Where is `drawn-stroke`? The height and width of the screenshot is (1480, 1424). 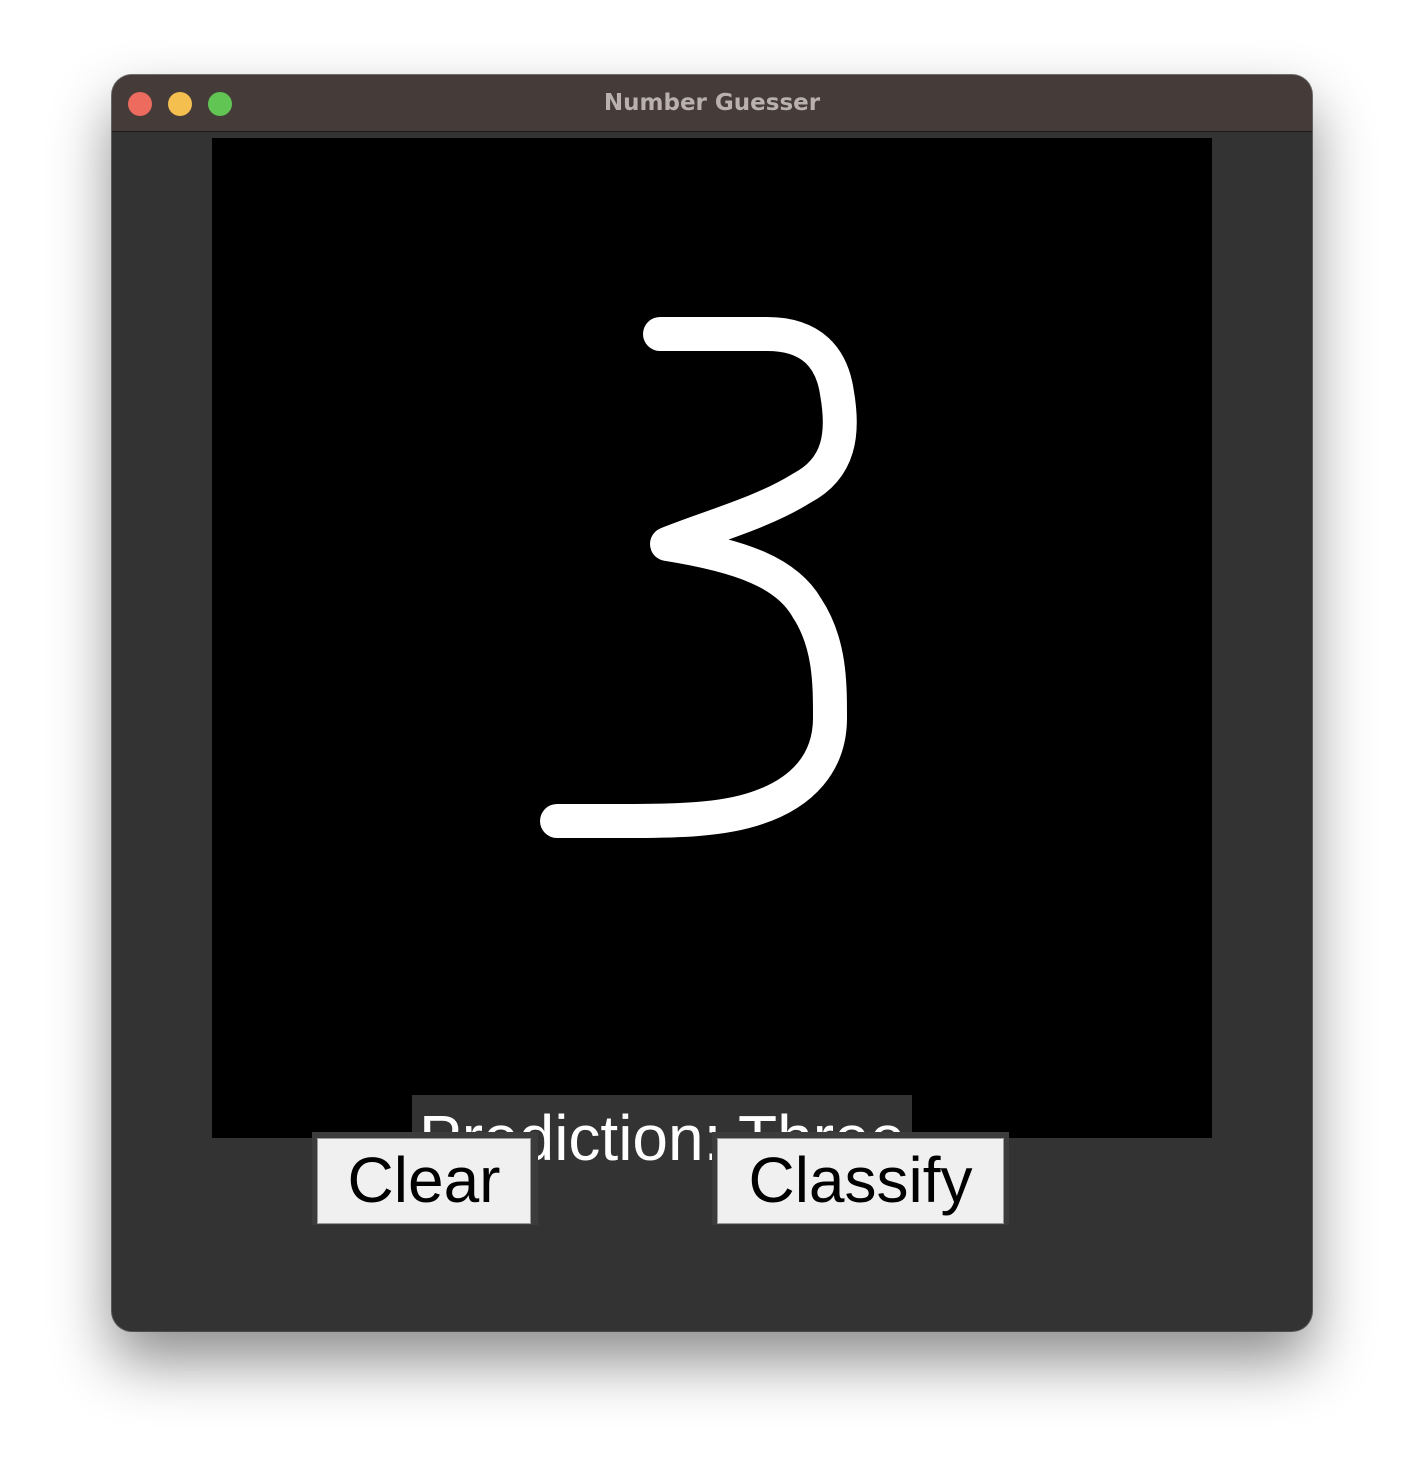 drawn-stroke is located at coordinates (698, 577).